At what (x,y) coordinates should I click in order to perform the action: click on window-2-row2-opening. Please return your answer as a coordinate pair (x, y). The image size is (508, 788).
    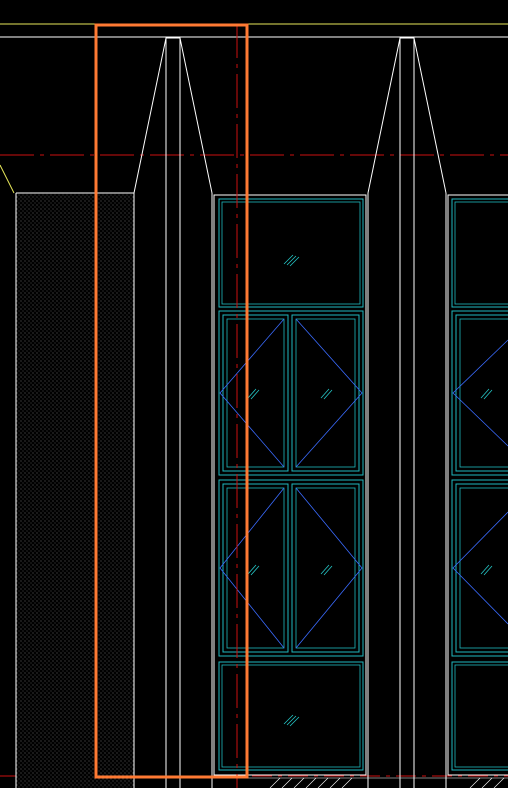
    Looking at the image, I should click on (480, 393).